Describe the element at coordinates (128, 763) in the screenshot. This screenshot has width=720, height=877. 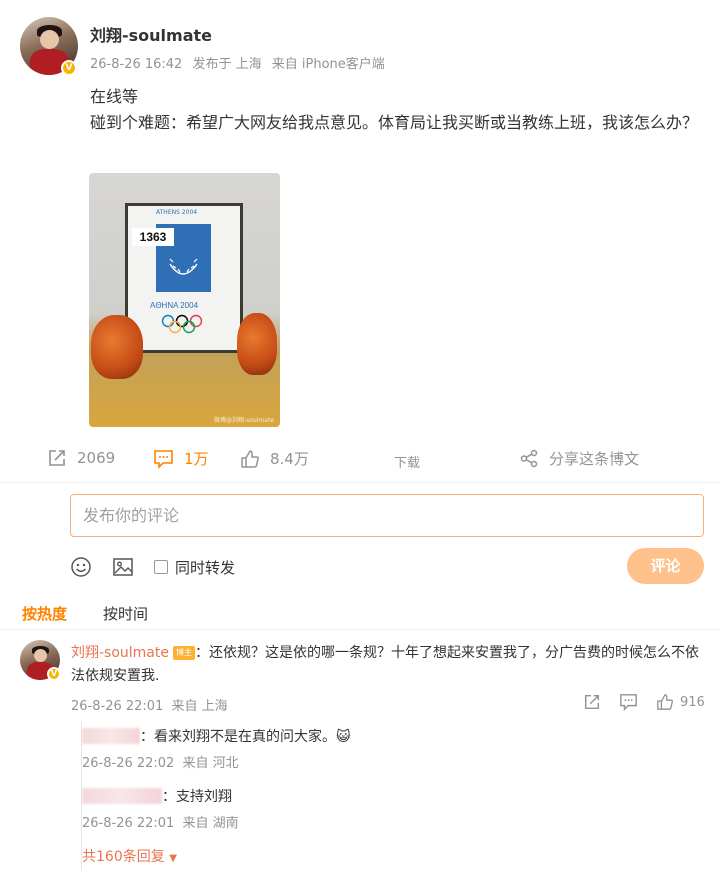
I see `reply-date: 26-8-26 22:02` at that location.